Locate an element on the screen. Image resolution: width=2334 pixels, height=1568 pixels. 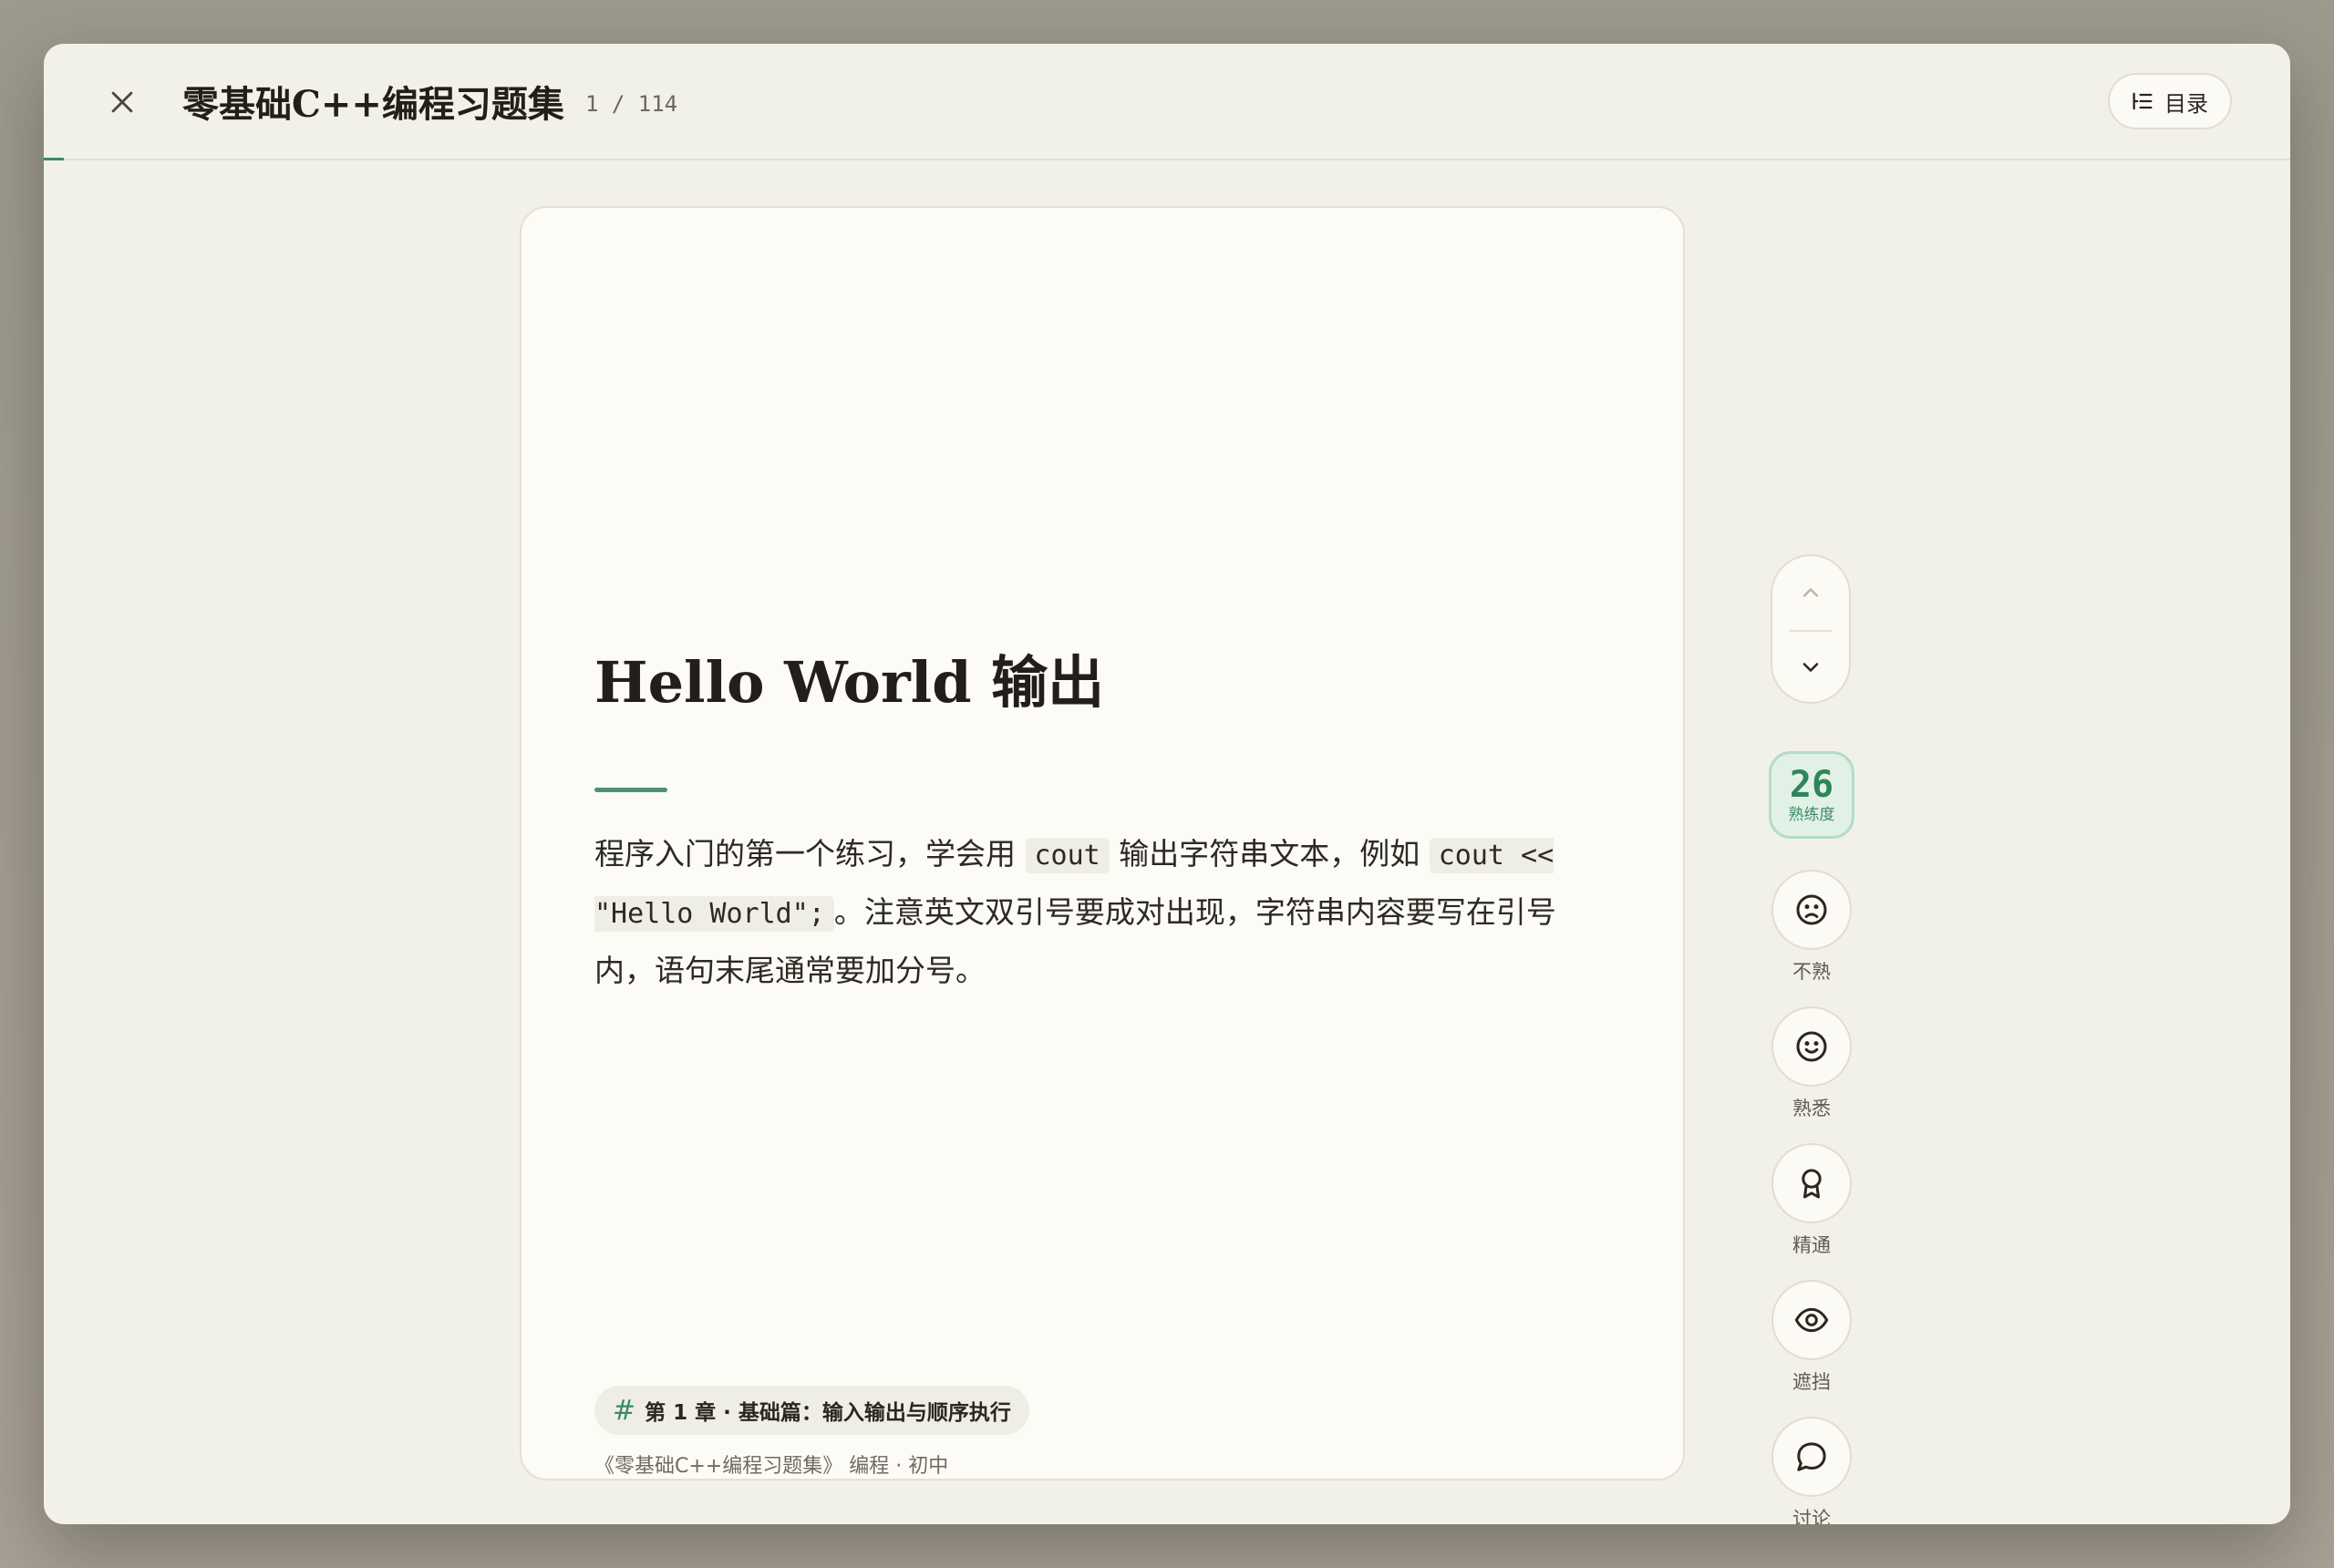
rate-familiar-button is located at coordinates (1812, 1046).